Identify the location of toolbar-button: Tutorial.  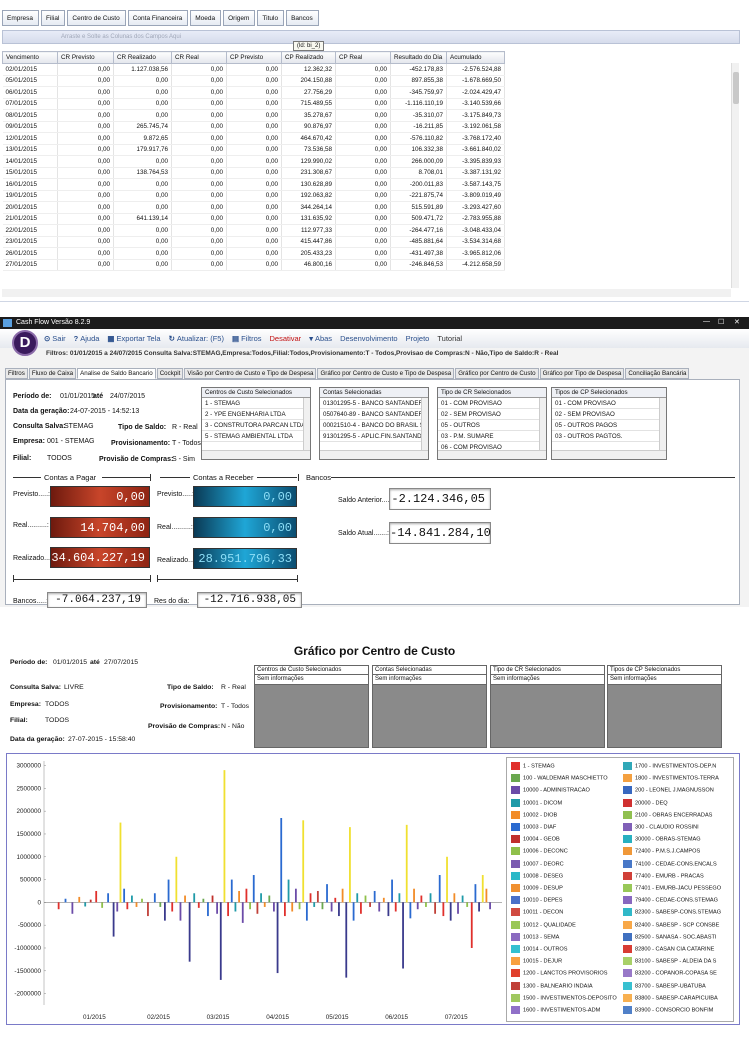
(449, 338).